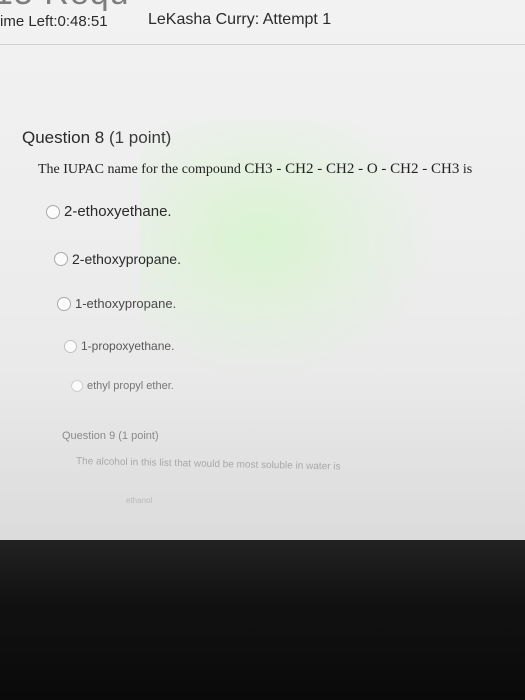 This screenshot has height=700, width=525. Describe the element at coordinates (118, 211) in the screenshot. I see `answer-option-label: 2-ethoxyethane.` at that location.